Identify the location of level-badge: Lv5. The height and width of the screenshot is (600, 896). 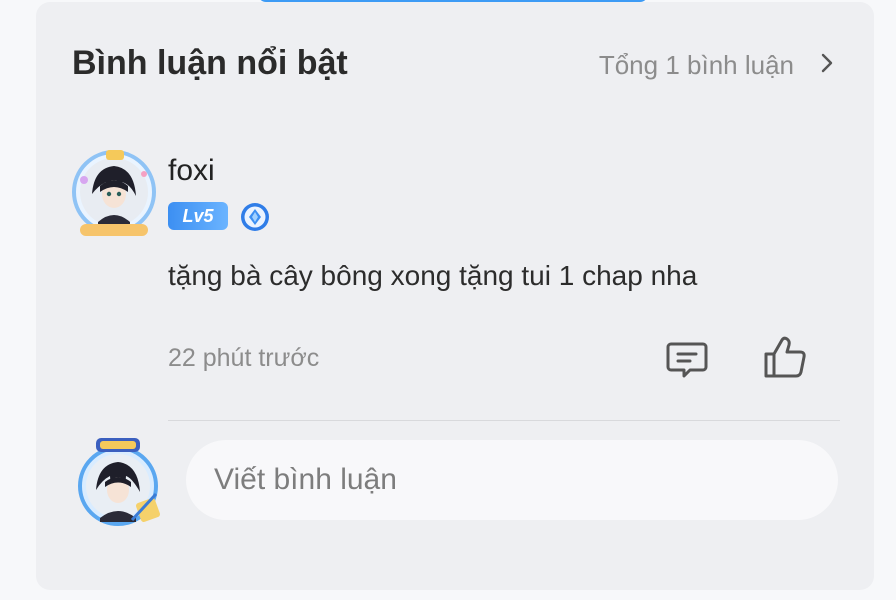
(198, 216).